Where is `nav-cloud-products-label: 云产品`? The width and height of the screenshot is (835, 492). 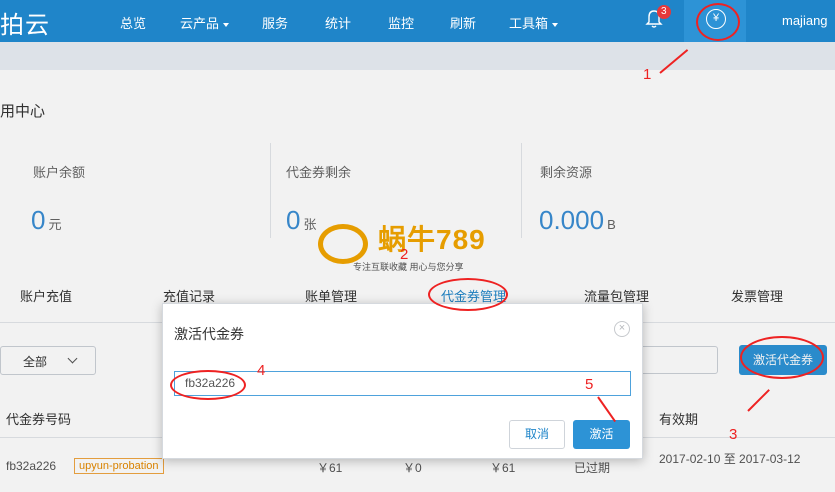
nav-cloud-products-label: 云产品 is located at coordinates (200, 23).